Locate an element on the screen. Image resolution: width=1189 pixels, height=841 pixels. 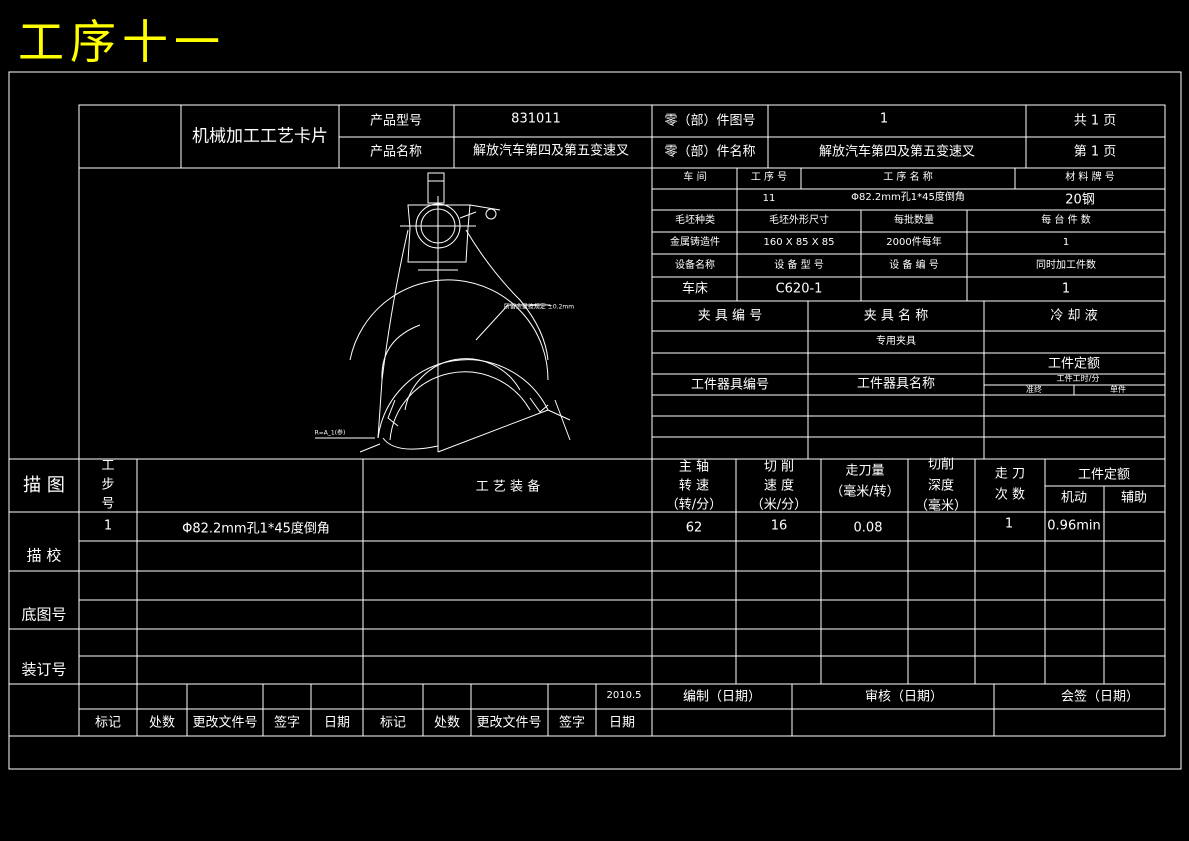
footer-sign-2: 签字 is located at coordinates (572, 723).